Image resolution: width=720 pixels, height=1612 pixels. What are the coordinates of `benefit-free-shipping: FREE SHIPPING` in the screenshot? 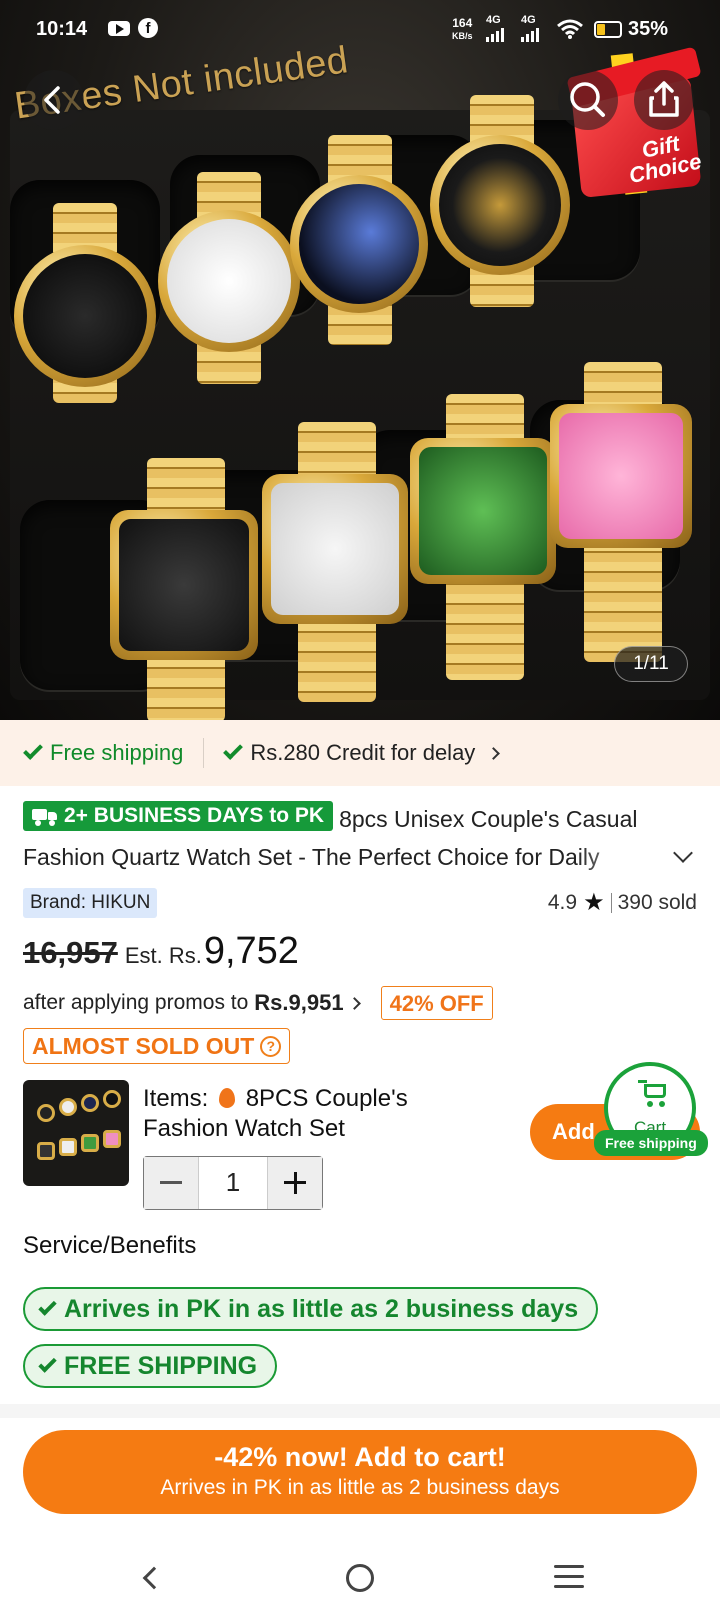 It's located at (150, 1366).